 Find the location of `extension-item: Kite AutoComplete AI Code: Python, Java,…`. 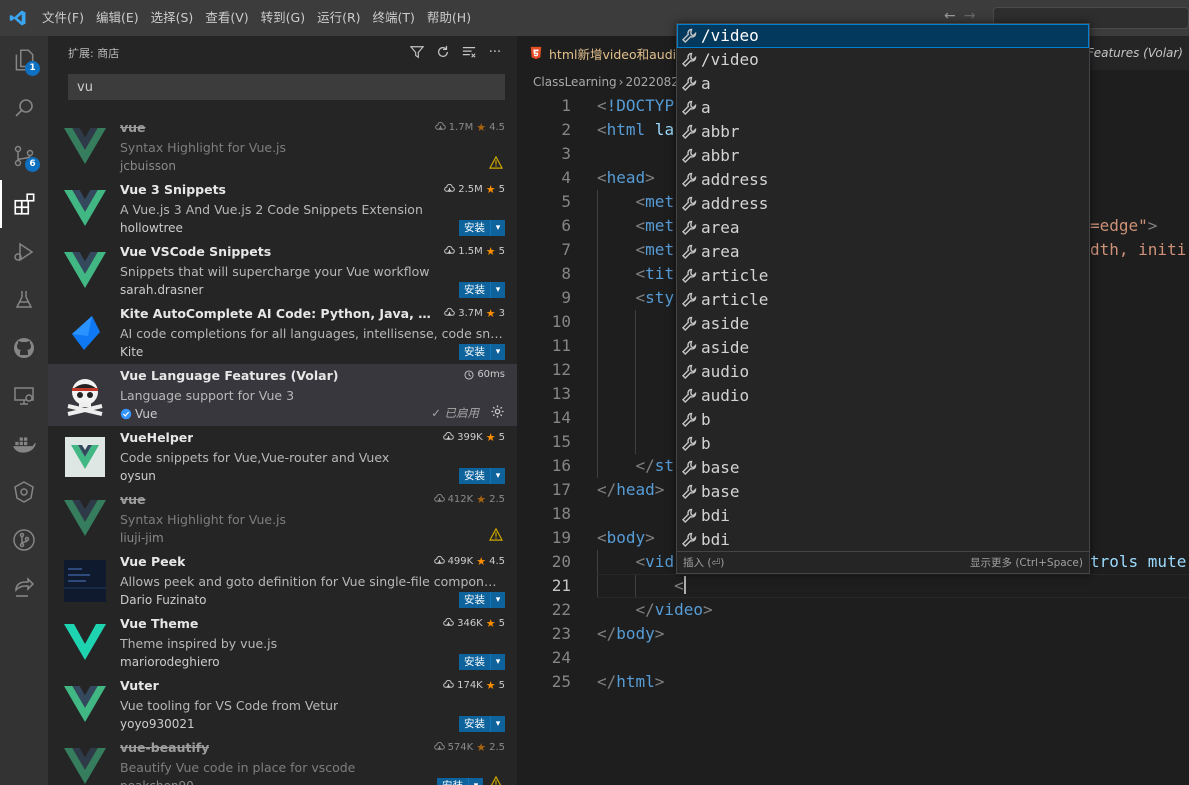

extension-item: Kite AutoComplete AI Code: Python, Java,… is located at coordinates (282, 333).